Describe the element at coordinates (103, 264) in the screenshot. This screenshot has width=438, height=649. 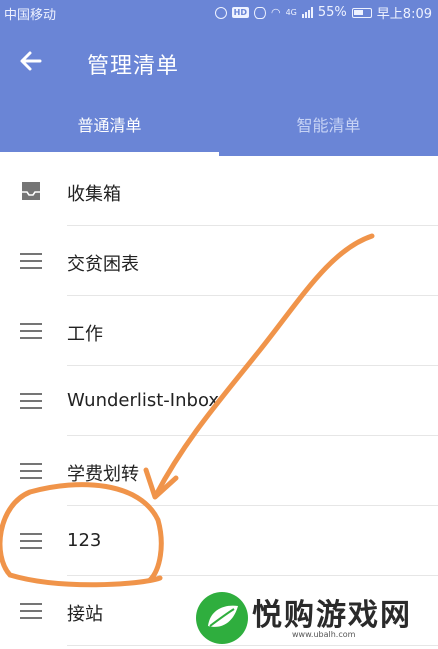
I see `list-item-label: 交贫困表` at that location.